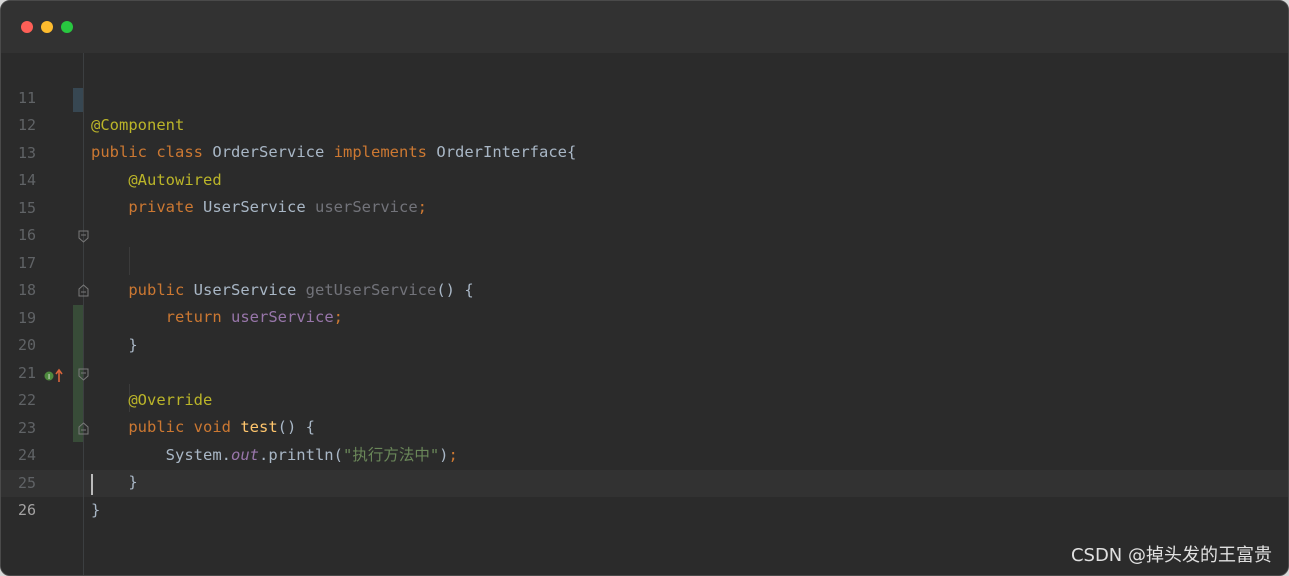  What do you see at coordinates (26, 510) in the screenshot?
I see `line-number: 26` at bounding box center [26, 510].